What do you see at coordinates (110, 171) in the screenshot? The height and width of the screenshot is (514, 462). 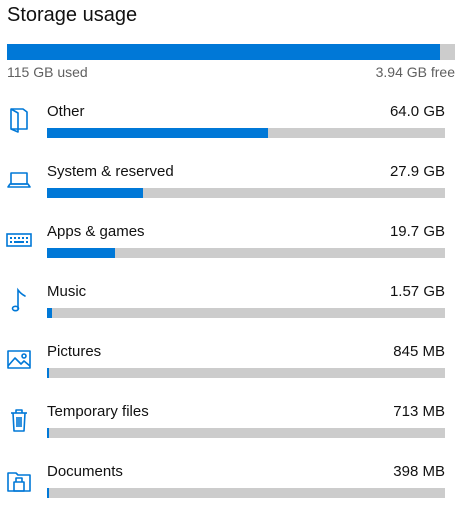 I see `category-name: System & reserved` at bounding box center [110, 171].